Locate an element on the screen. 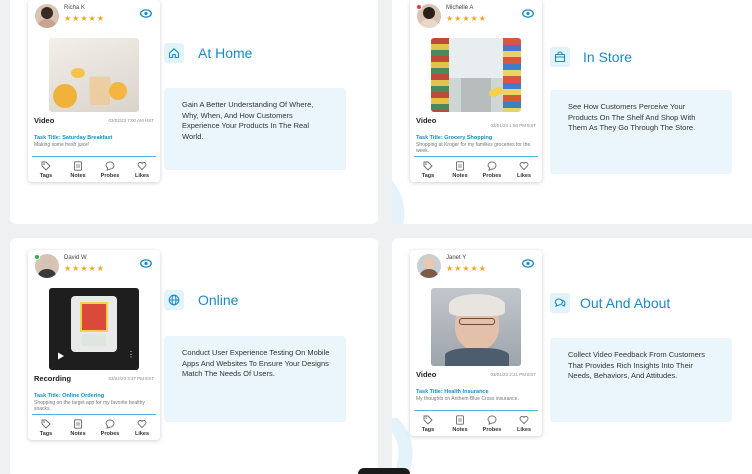  home-icon is located at coordinates (174, 53).